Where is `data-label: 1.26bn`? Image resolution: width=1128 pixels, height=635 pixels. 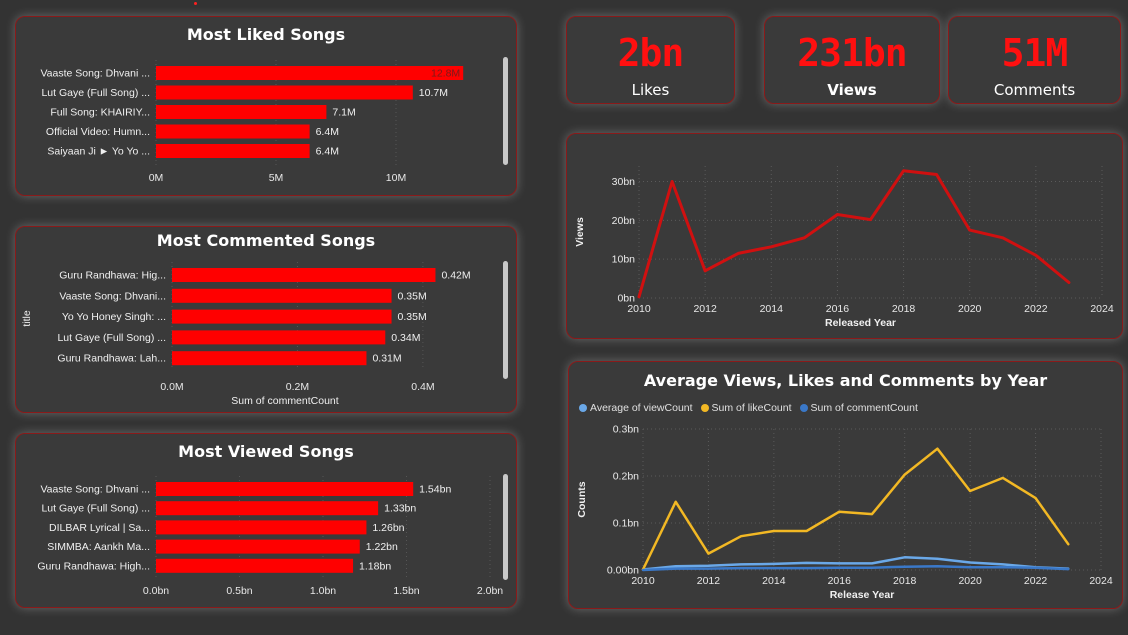
data-label: 1.26bn is located at coordinates (388, 528).